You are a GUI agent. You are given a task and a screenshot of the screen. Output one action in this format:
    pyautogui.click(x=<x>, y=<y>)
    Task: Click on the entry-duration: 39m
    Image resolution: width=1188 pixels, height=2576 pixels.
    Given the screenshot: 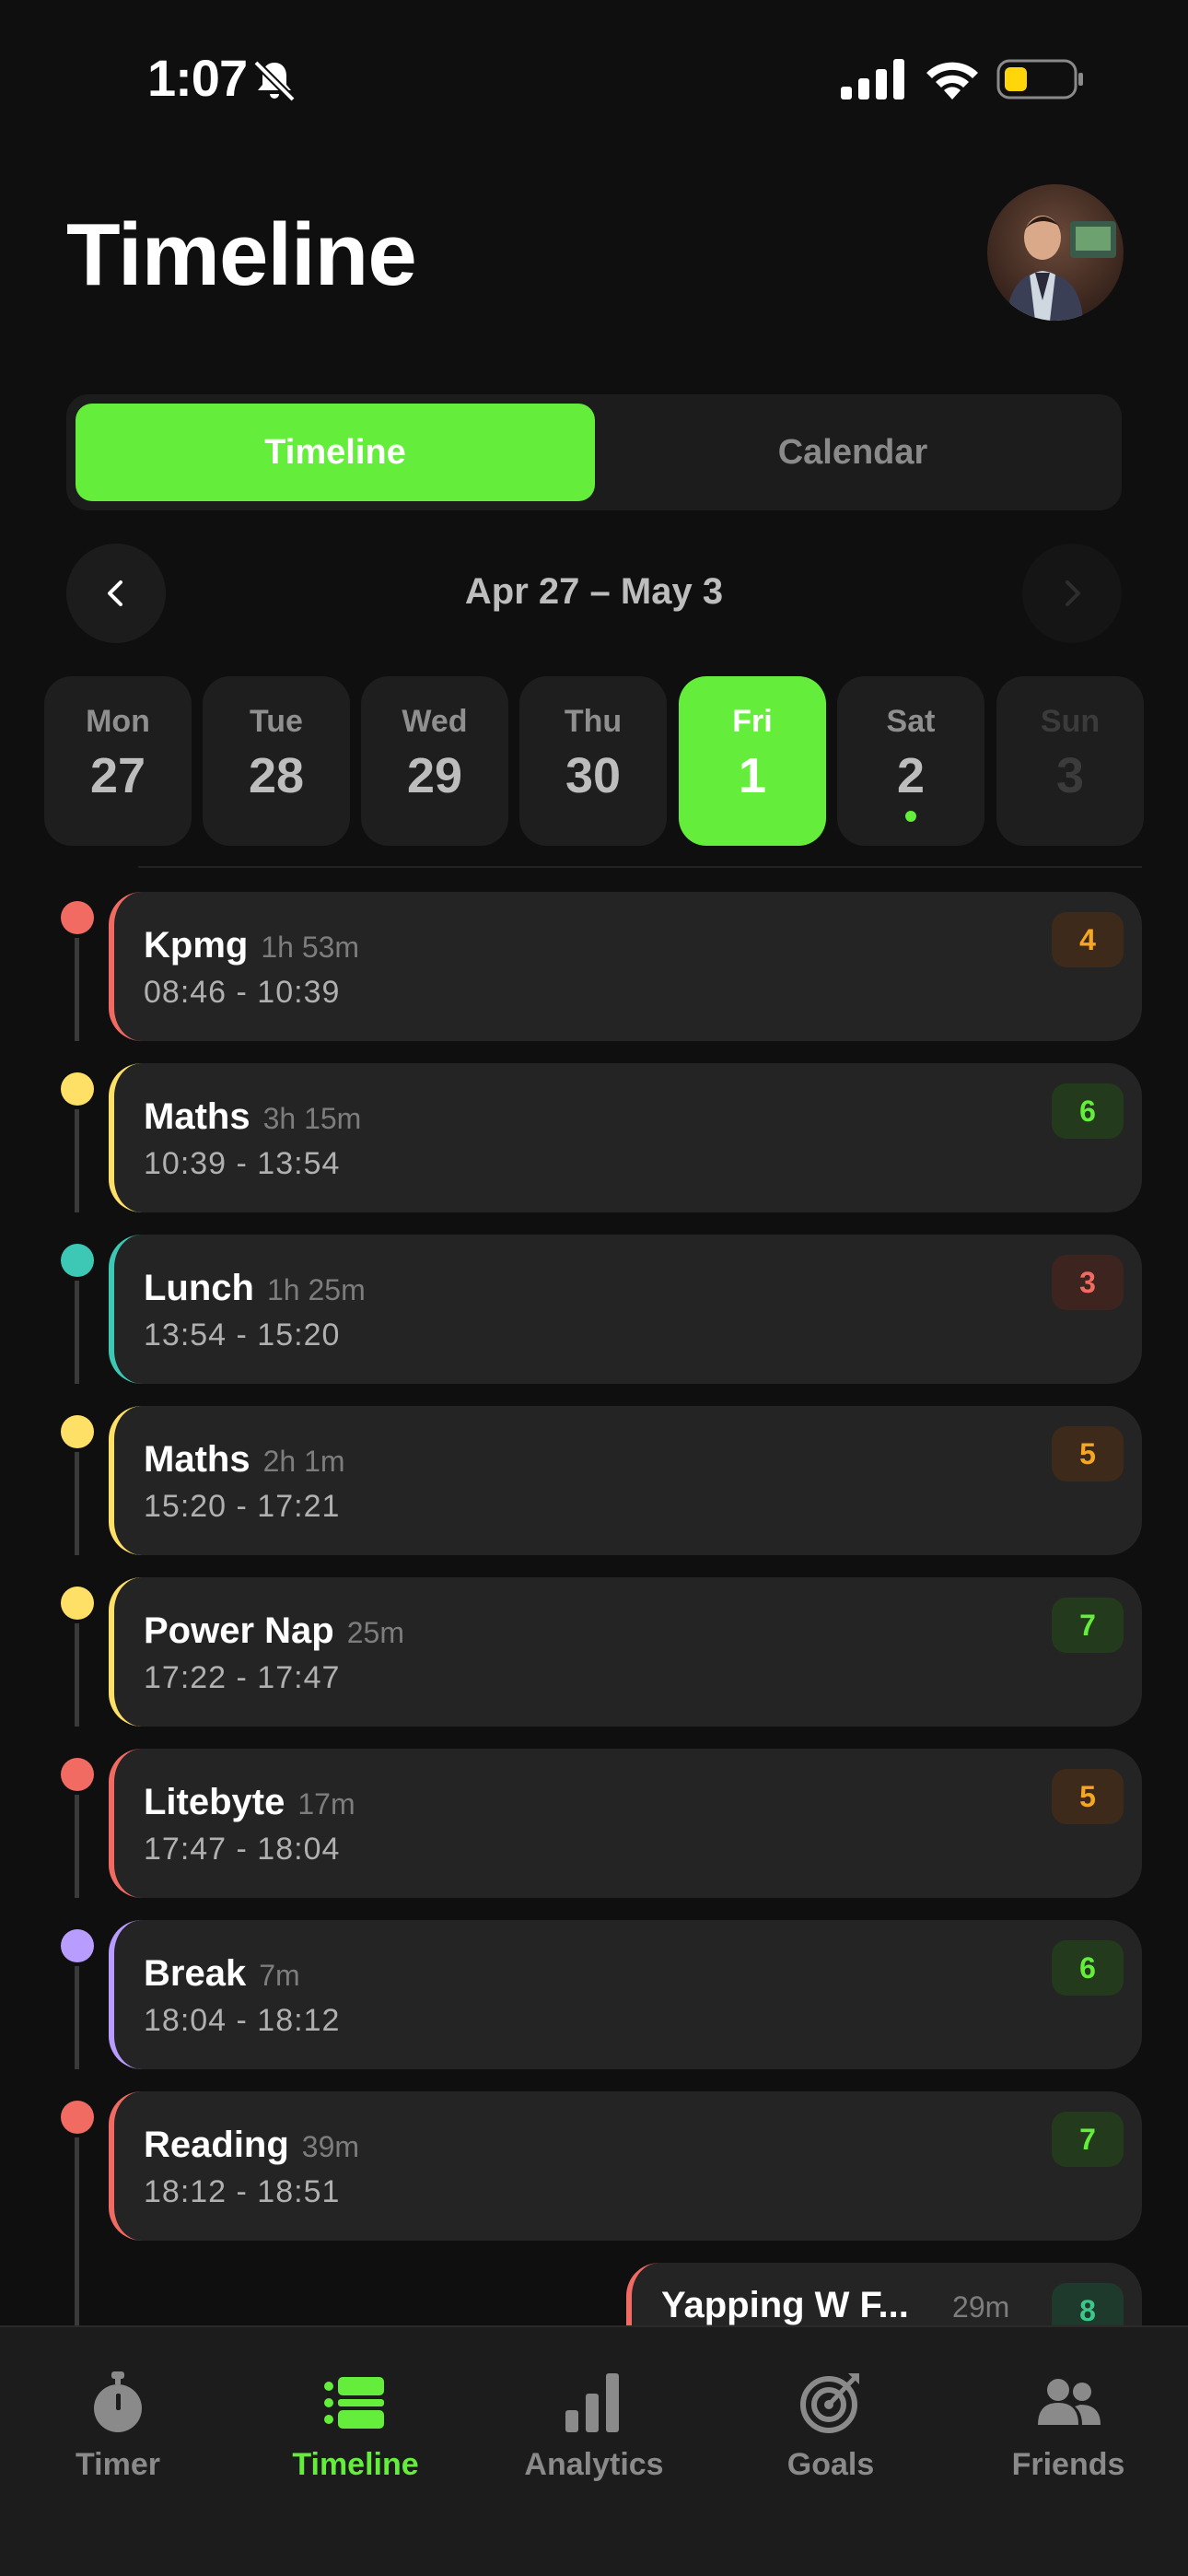 What is the action you would take?
    pyautogui.click(x=330, y=2146)
    